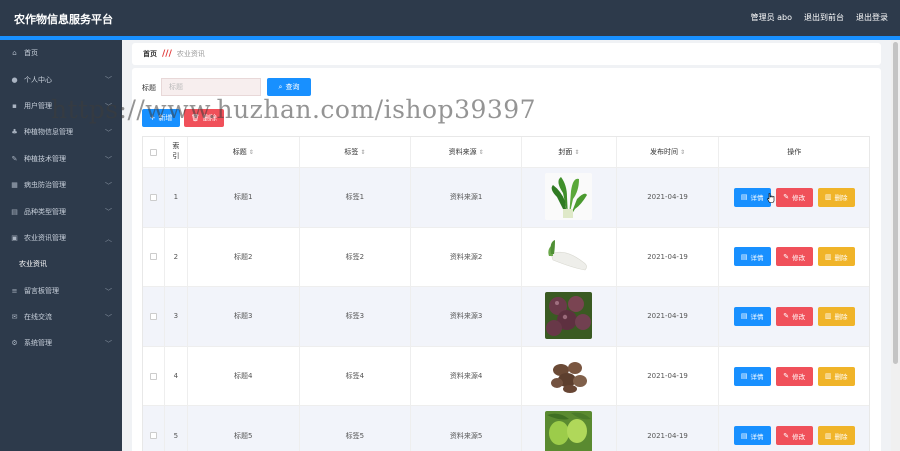 This screenshot has width=900, height=451. Describe the element at coordinates (33, 264) in the screenshot. I see `sidebar-item-label: 农业资讯` at that location.